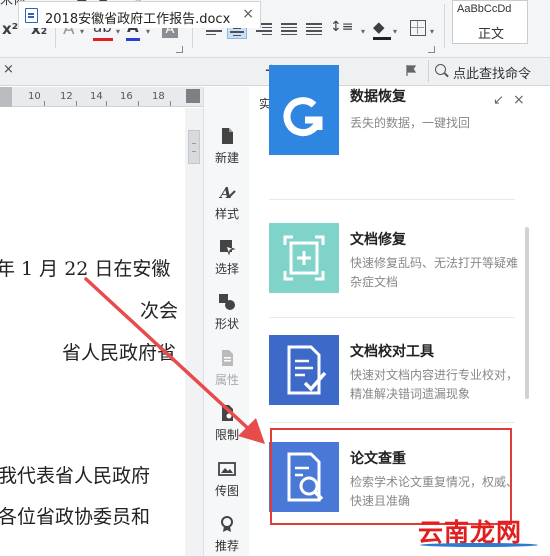  What do you see at coordinates (118, 32) in the screenshot?
I see `highlight-dropdown-icon: ▾` at bounding box center [118, 32].